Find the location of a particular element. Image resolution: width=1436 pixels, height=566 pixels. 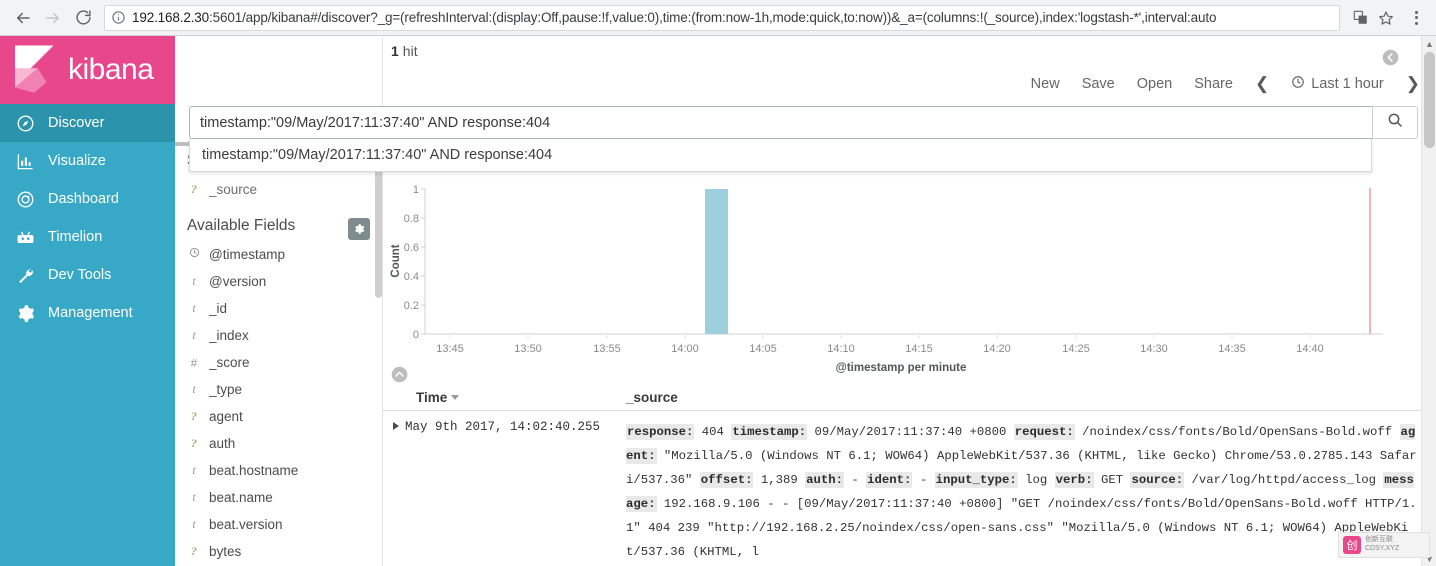

field-row: t _id is located at coordinates (284, 308).